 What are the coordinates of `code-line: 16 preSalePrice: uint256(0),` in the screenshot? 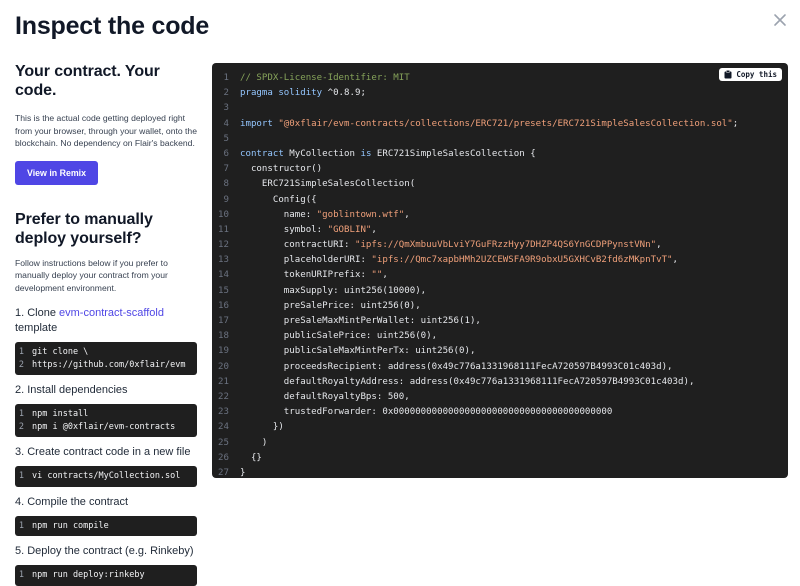 It's located at (475, 306).